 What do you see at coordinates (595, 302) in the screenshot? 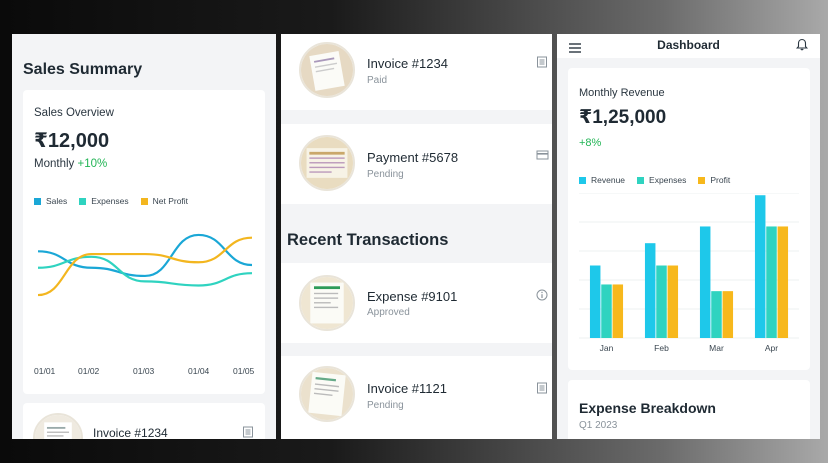
I see `bar-revenue-jan` at bounding box center [595, 302].